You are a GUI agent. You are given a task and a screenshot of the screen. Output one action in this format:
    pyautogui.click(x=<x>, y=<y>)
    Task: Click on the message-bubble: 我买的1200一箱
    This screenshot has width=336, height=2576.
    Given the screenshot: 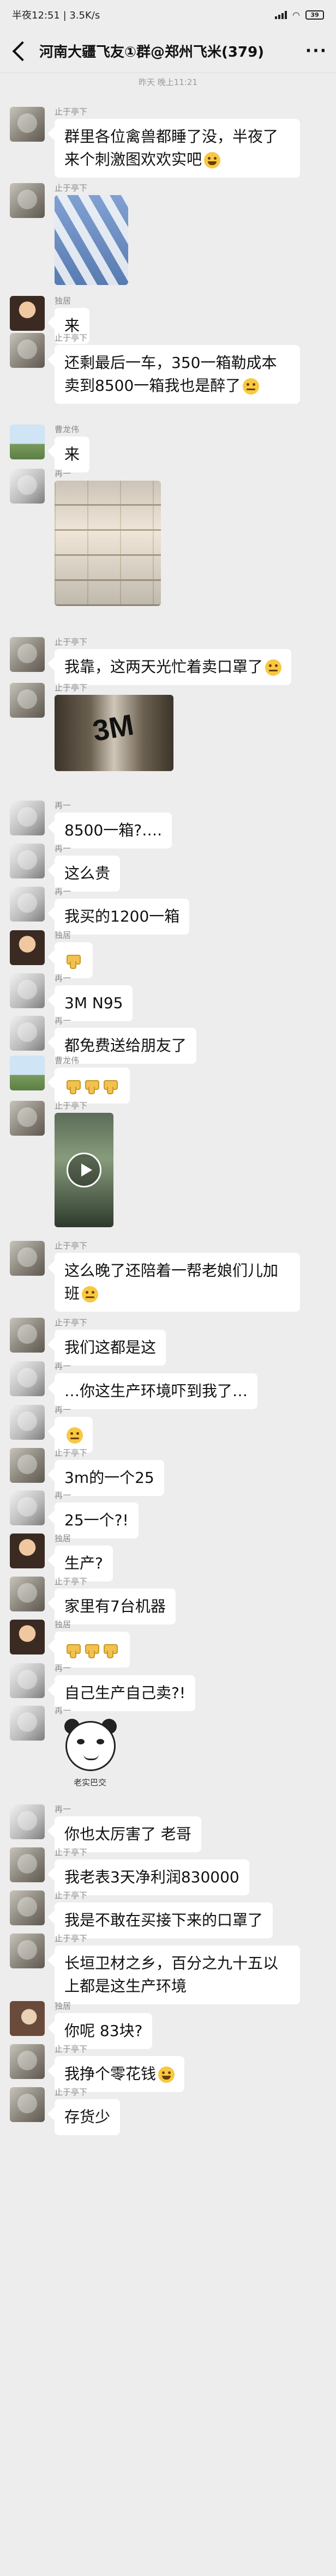 What is the action you would take?
    pyautogui.click(x=122, y=917)
    